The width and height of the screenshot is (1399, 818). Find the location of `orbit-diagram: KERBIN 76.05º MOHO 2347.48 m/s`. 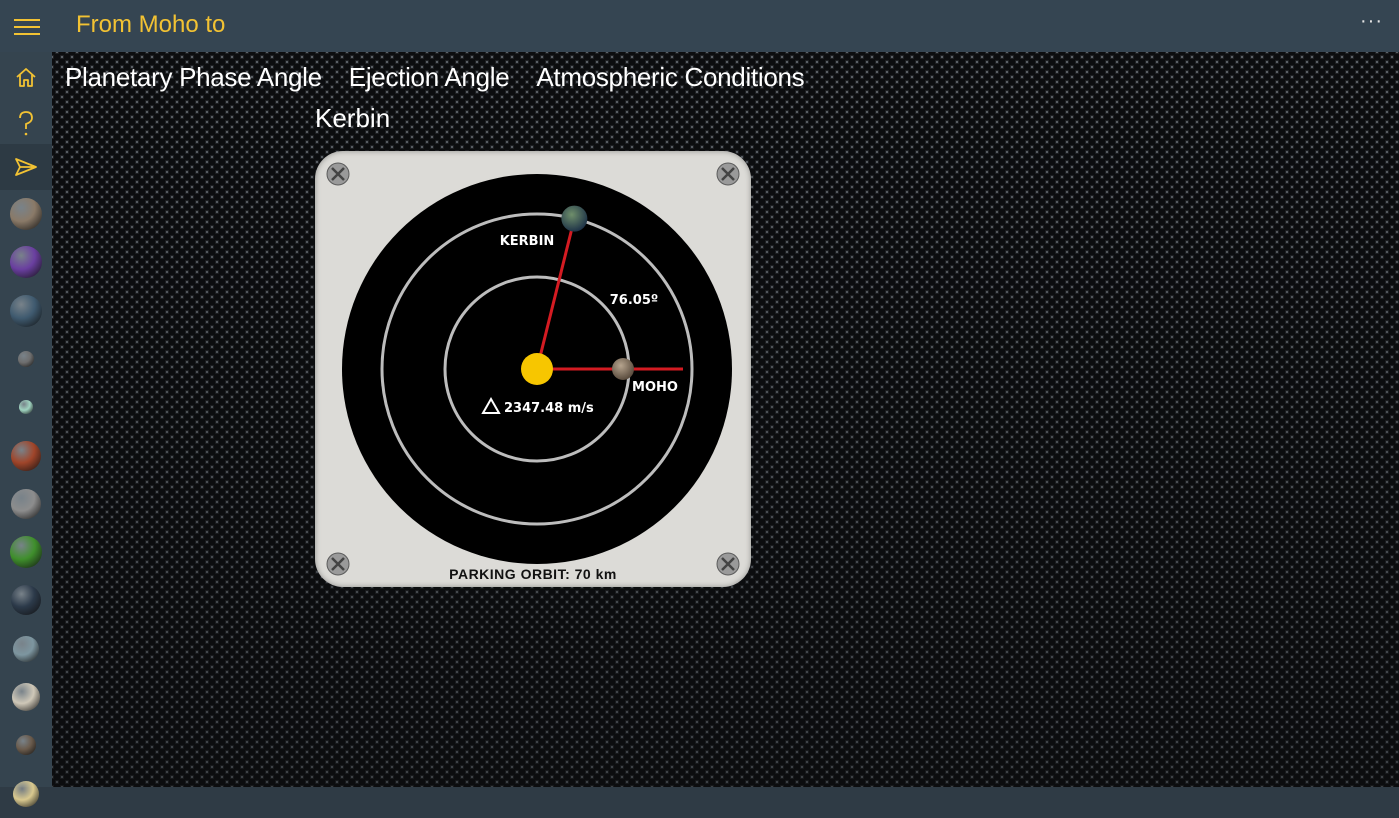

orbit-diagram: KERBIN 76.05º MOHO 2347.48 m/s is located at coordinates (537, 369).